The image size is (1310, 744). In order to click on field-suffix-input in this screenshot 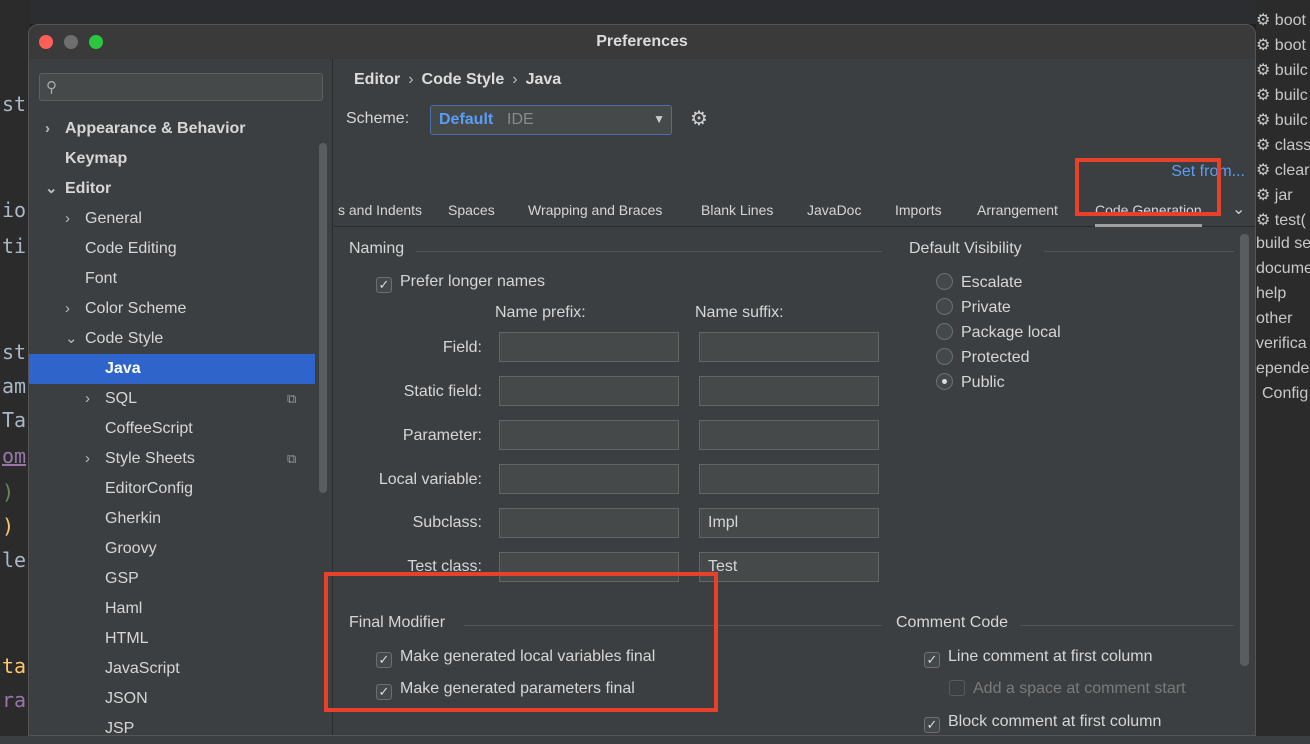, I will do `click(789, 347)`.